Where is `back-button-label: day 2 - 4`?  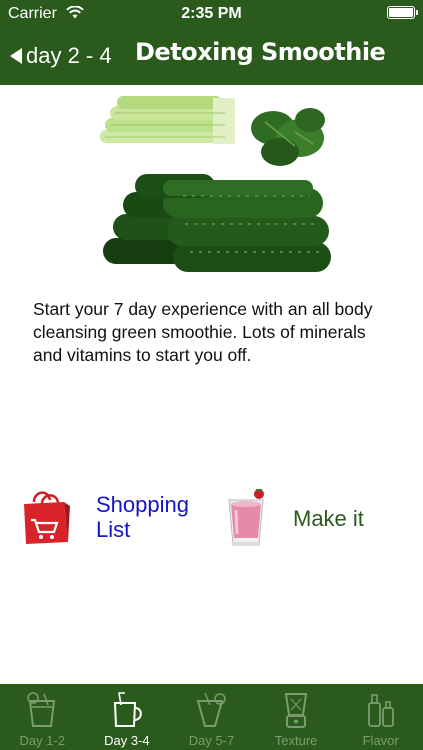
back-button-label: day 2 - 4 is located at coordinates (69, 55).